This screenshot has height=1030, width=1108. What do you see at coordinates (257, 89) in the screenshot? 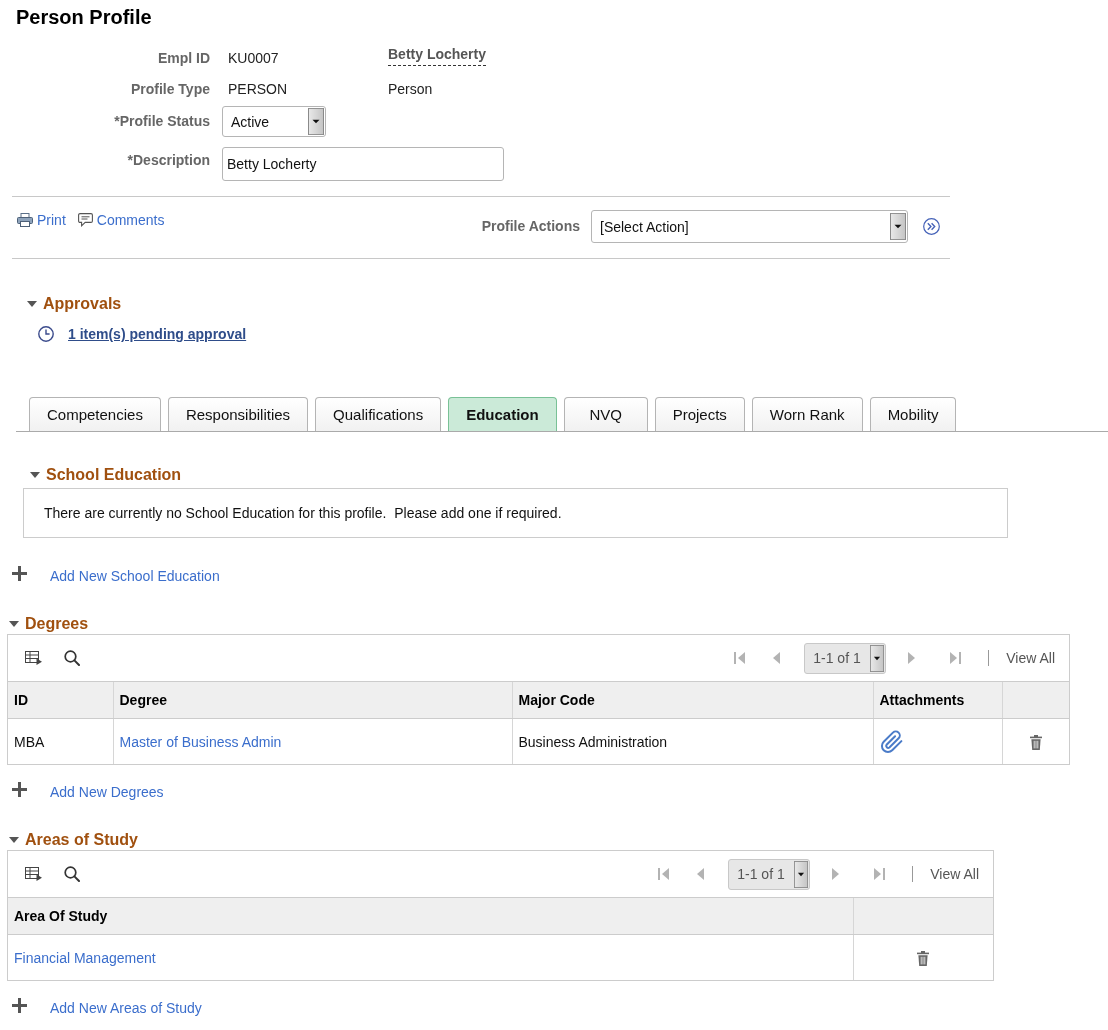
I see `field-value: PERSON` at bounding box center [257, 89].